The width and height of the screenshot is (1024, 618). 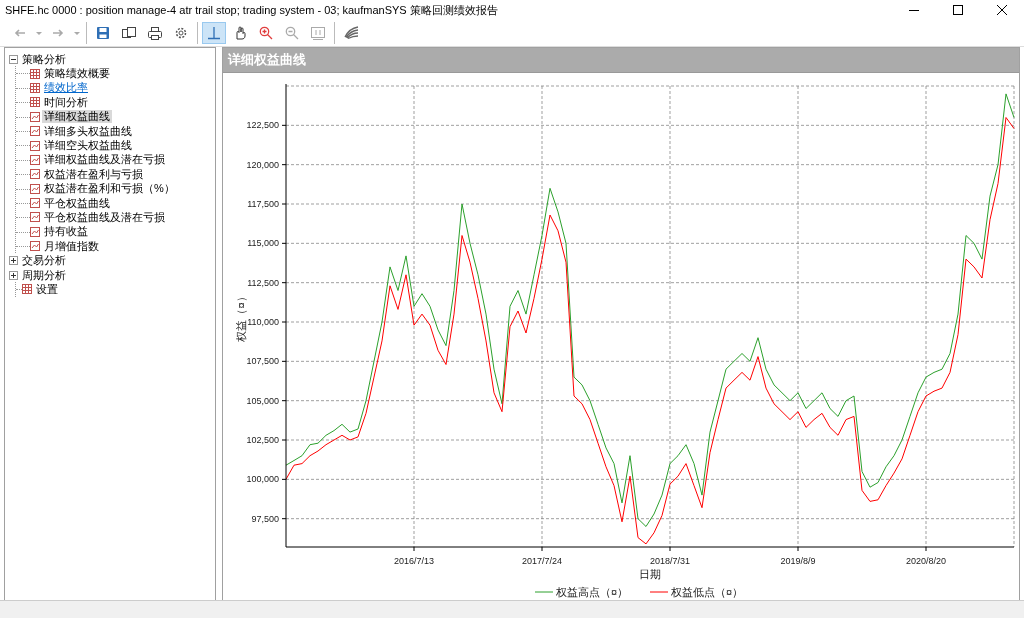 What do you see at coordinates (263, 322) in the screenshot?
I see `tick-label: 110,000` at bounding box center [263, 322].